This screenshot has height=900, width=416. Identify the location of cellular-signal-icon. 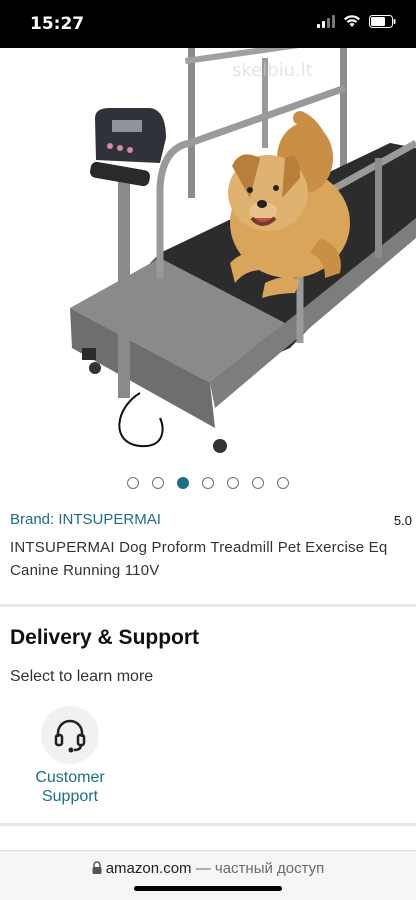
(326, 21).